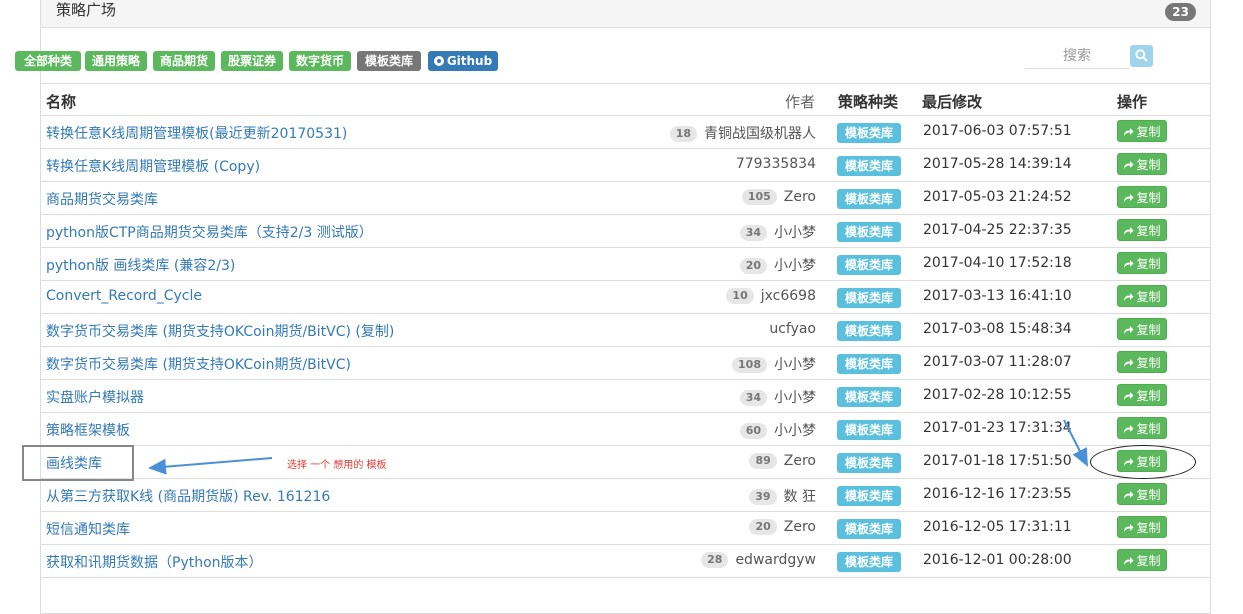 The width and height of the screenshot is (1243, 614). Describe the element at coordinates (116, 61) in the screenshot. I see `filter-general-button: 通用策略` at that location.